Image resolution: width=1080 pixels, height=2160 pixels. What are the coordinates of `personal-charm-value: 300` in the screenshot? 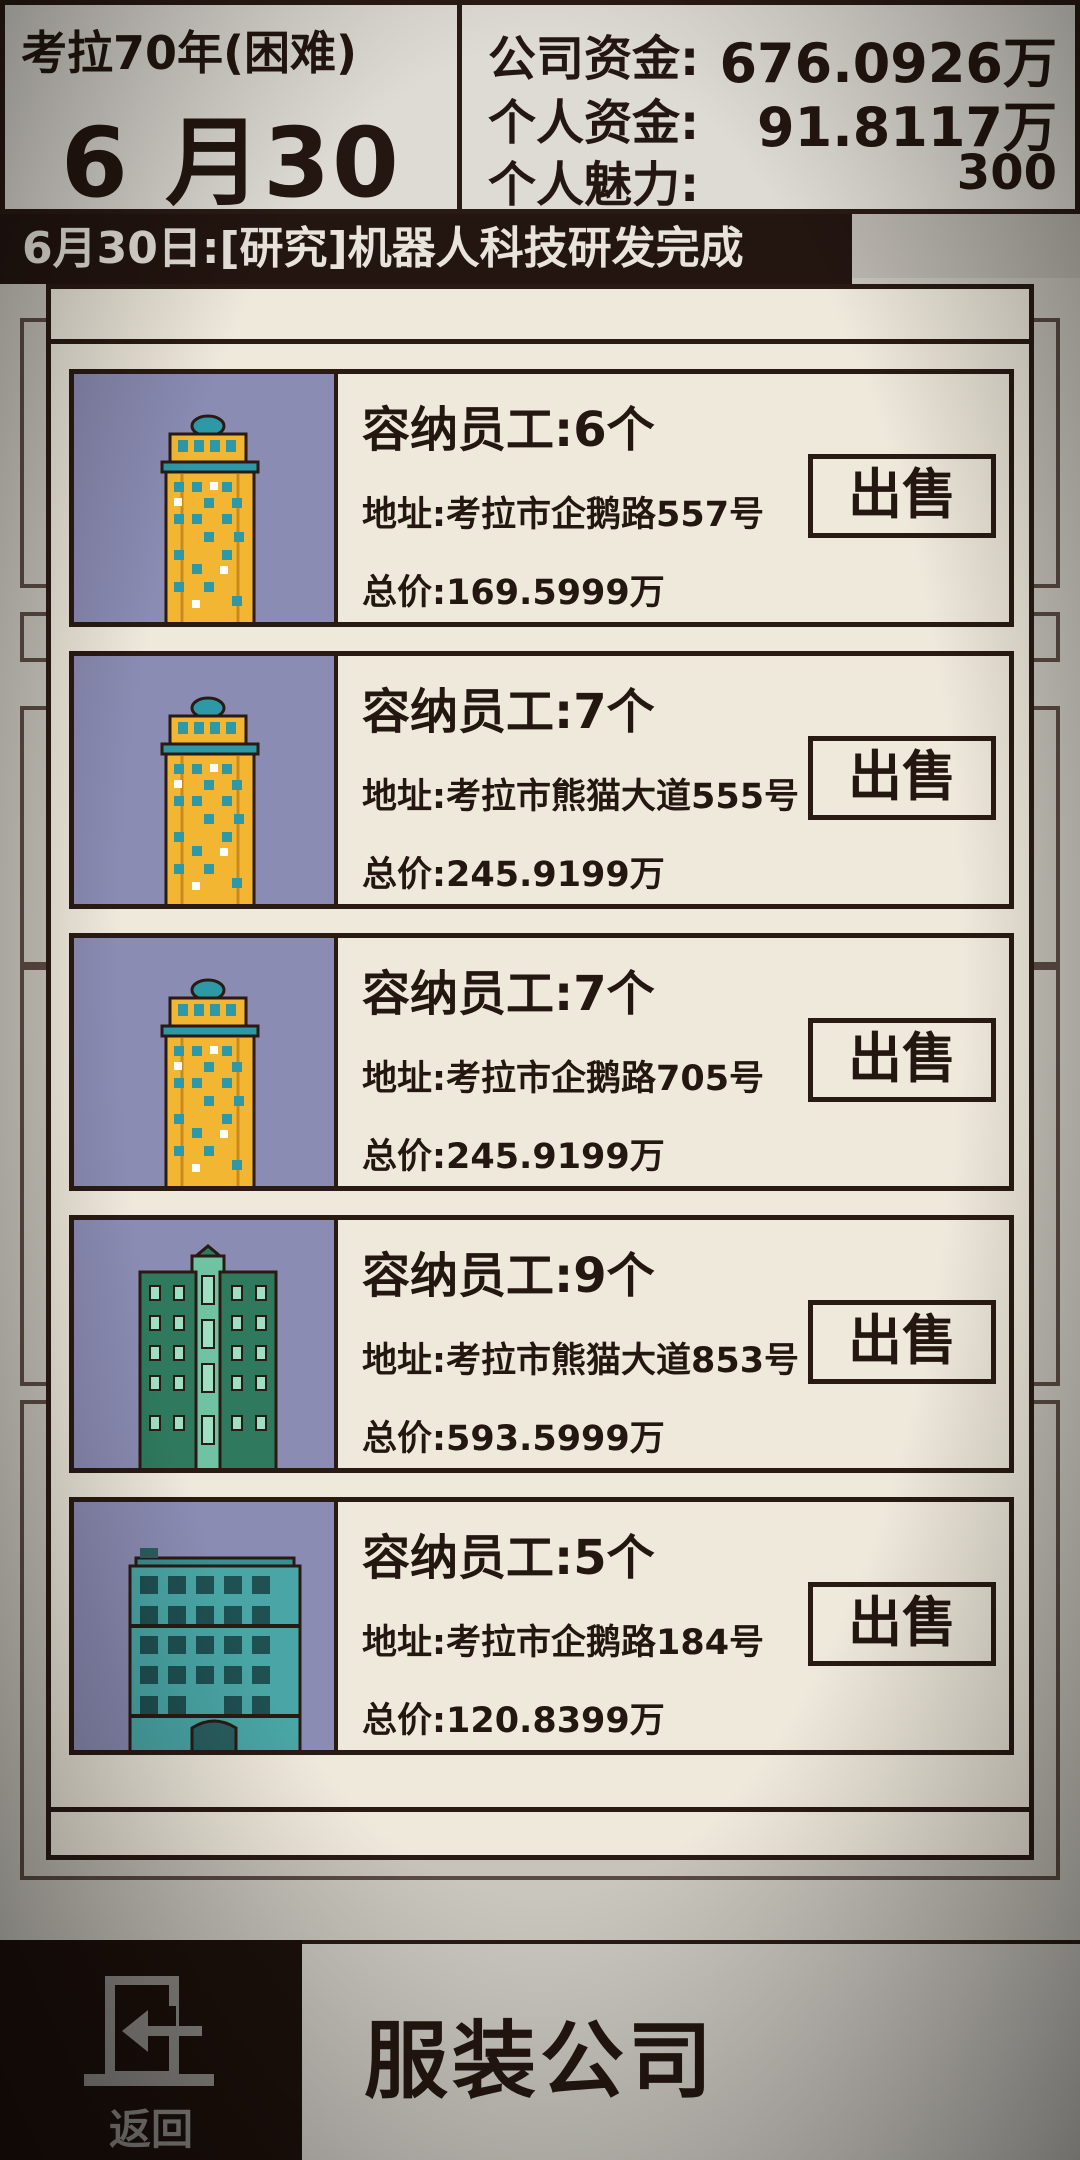 It's located at (1006, 173).